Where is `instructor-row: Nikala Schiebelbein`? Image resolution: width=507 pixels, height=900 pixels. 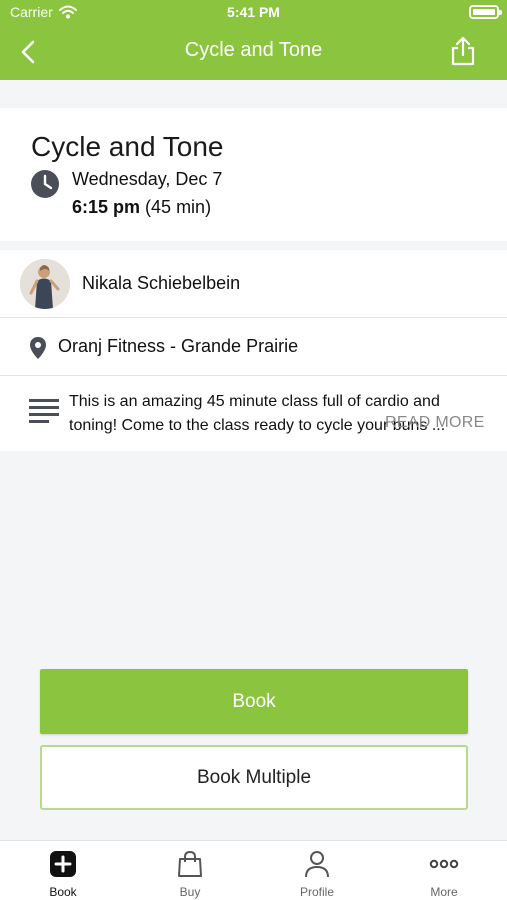
instructor-row: Nikala Schiebelbein is located at coordinates (253, 284).